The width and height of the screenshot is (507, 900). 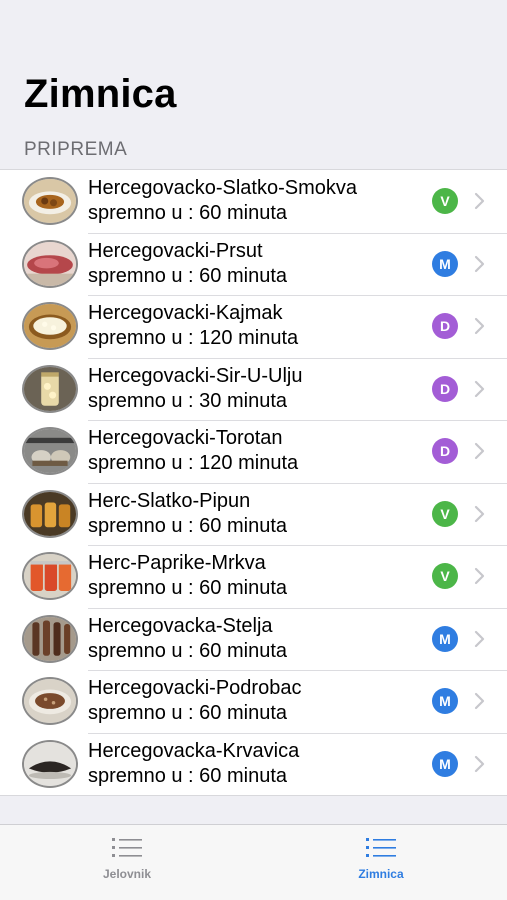 I want to click on page-title: Zimnica, so click(x=100, y=94).